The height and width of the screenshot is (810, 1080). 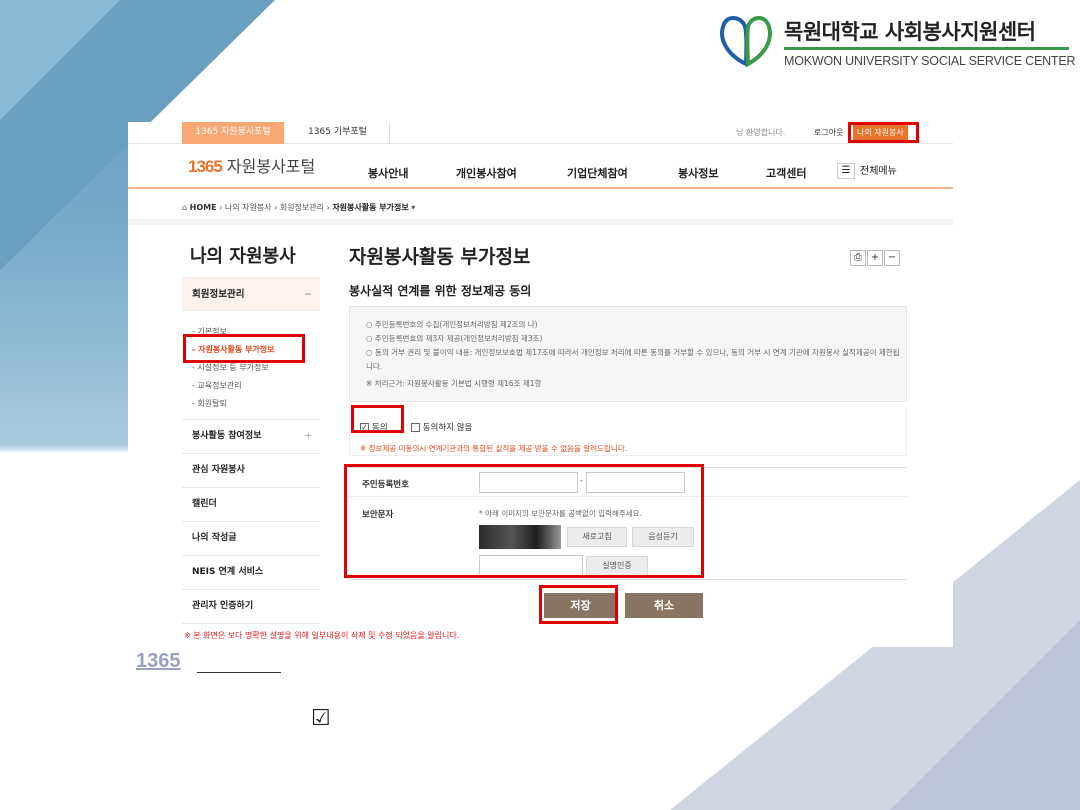 What do you see at coordinates (910, 32) in the screenshot?
I see `university-name-korean: 목원대학교 사회봉사지원센터` at bounding box center [910, 32].